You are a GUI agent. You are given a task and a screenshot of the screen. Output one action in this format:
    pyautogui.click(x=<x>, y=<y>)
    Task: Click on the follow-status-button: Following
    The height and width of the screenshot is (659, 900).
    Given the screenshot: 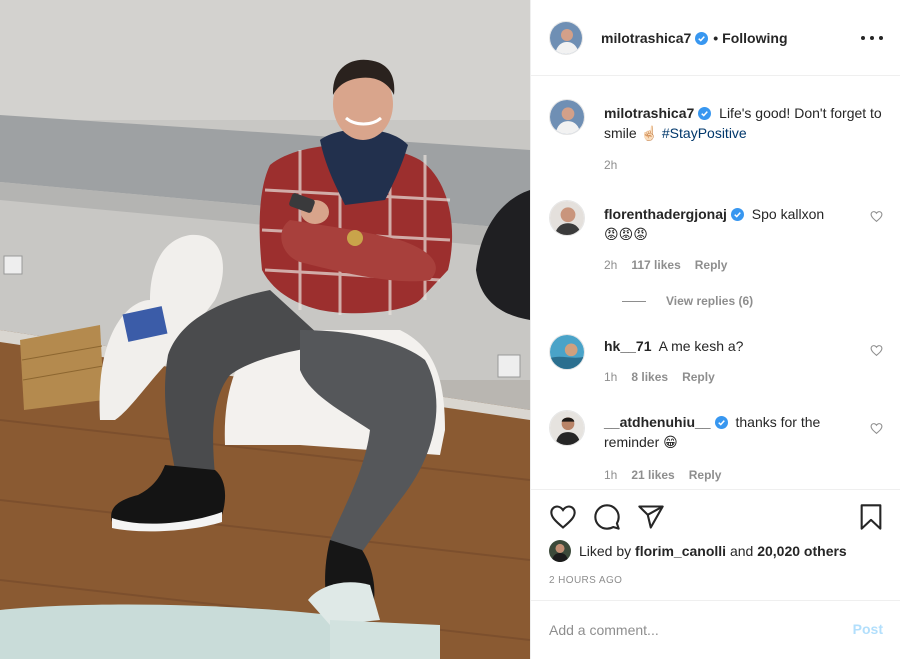 What is the action you would take?
    pyautogui.click(x=754, y=38)
    